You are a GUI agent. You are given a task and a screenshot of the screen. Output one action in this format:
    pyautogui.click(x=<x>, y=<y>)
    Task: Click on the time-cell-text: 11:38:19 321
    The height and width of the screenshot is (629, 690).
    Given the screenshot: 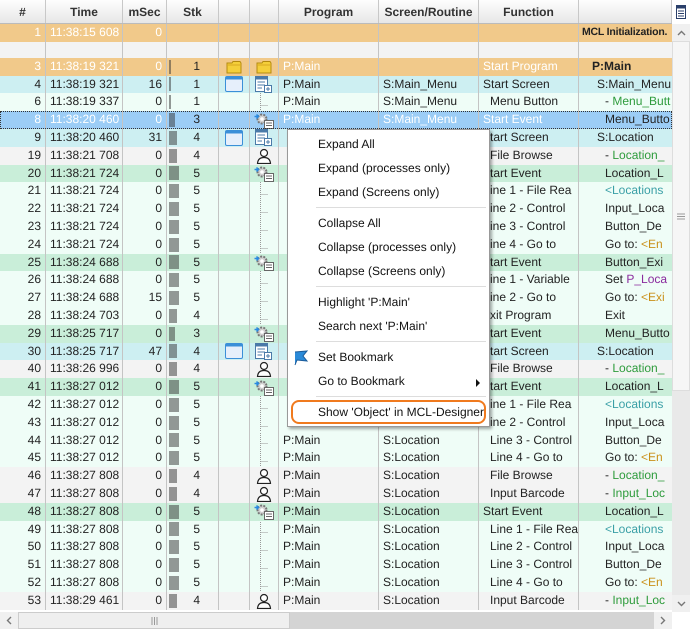 What is the action you would take?
    pyautogui.click(x=85, y=84)
    